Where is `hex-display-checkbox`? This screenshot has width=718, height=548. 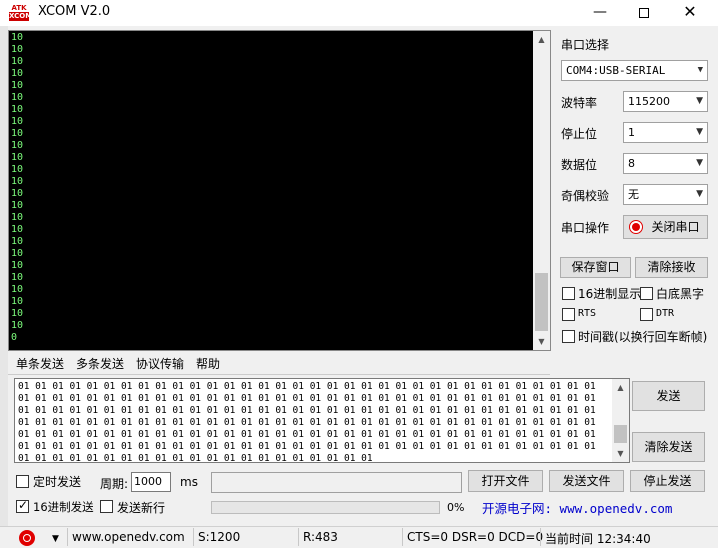
hex-display-checkbox is located at coordinates (568, 293).